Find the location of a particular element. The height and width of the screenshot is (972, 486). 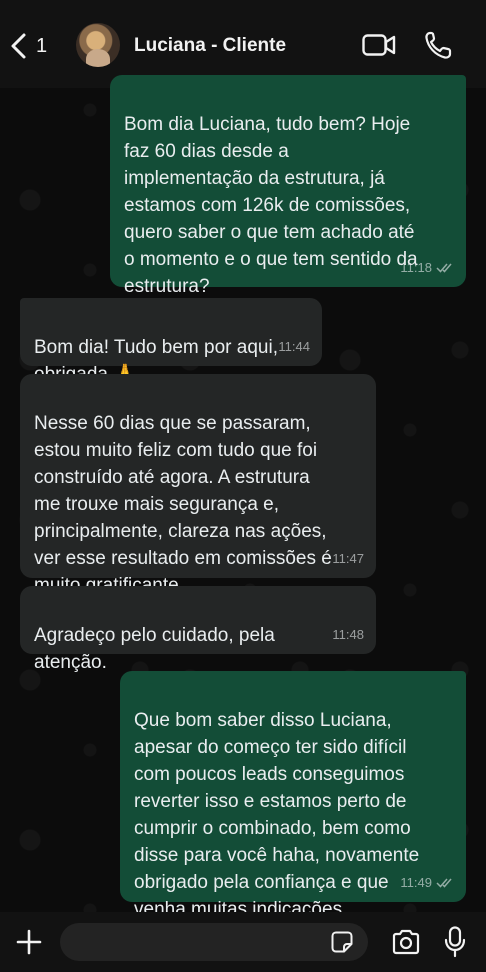

message-time: 11:18 is located at coordinates (416, 267).